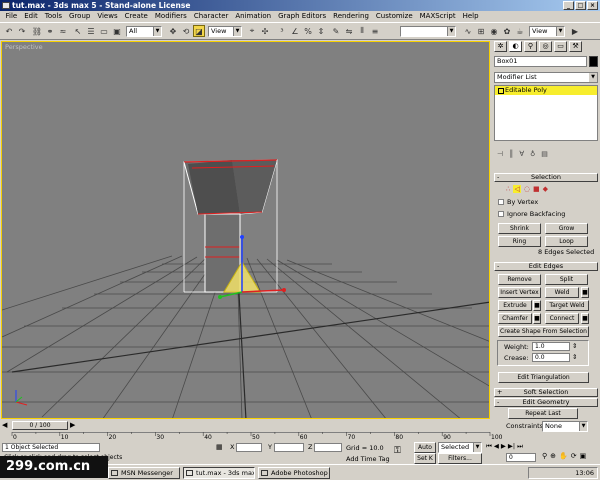 The image size is (600, 480). I want to click on extrude-settings-button: ■, so click(537, 305).